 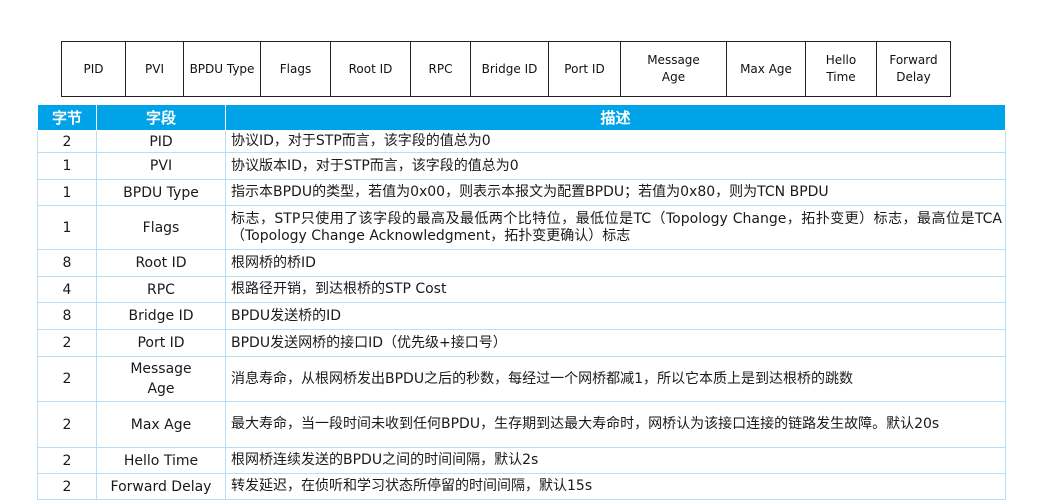 I want to click on strip-cell-rpc: RPC, so click(x=440, y=69).